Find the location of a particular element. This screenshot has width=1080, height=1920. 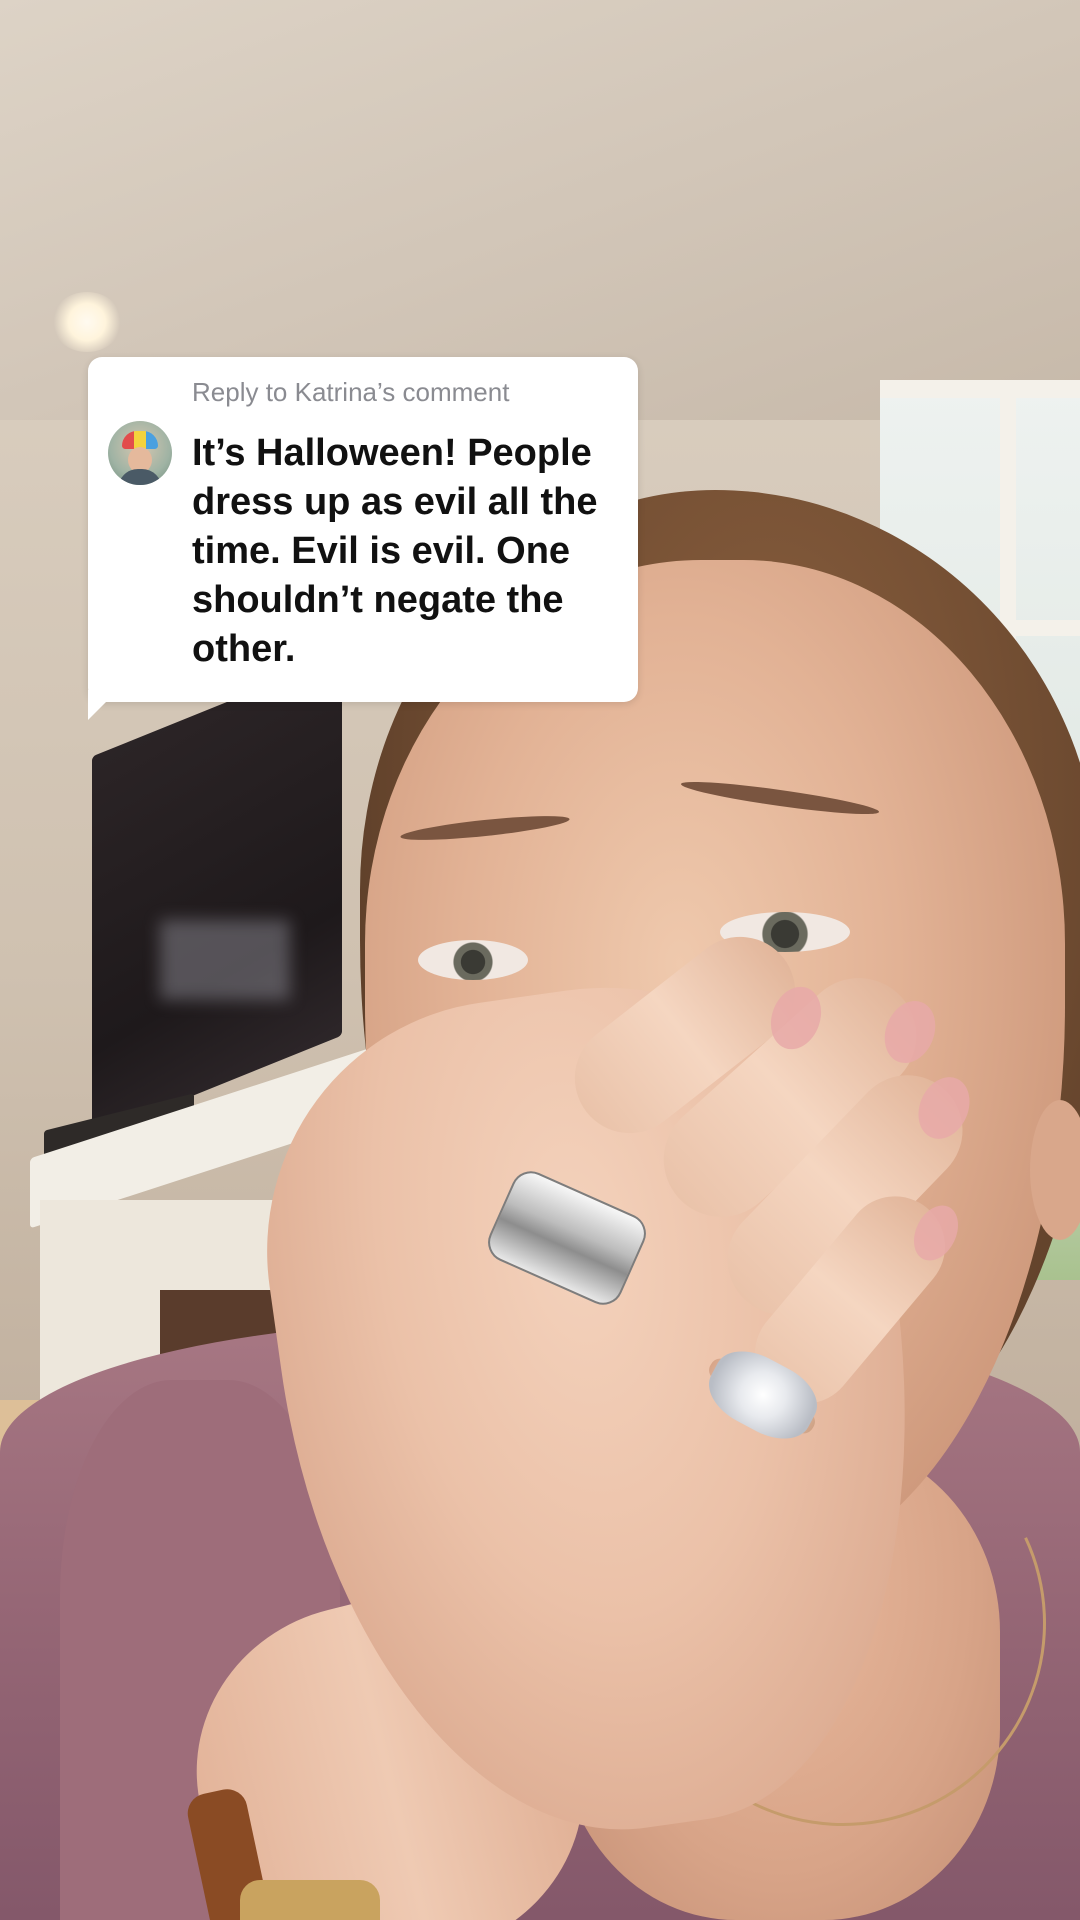

avatar-body is located at coordinates (140, 477).